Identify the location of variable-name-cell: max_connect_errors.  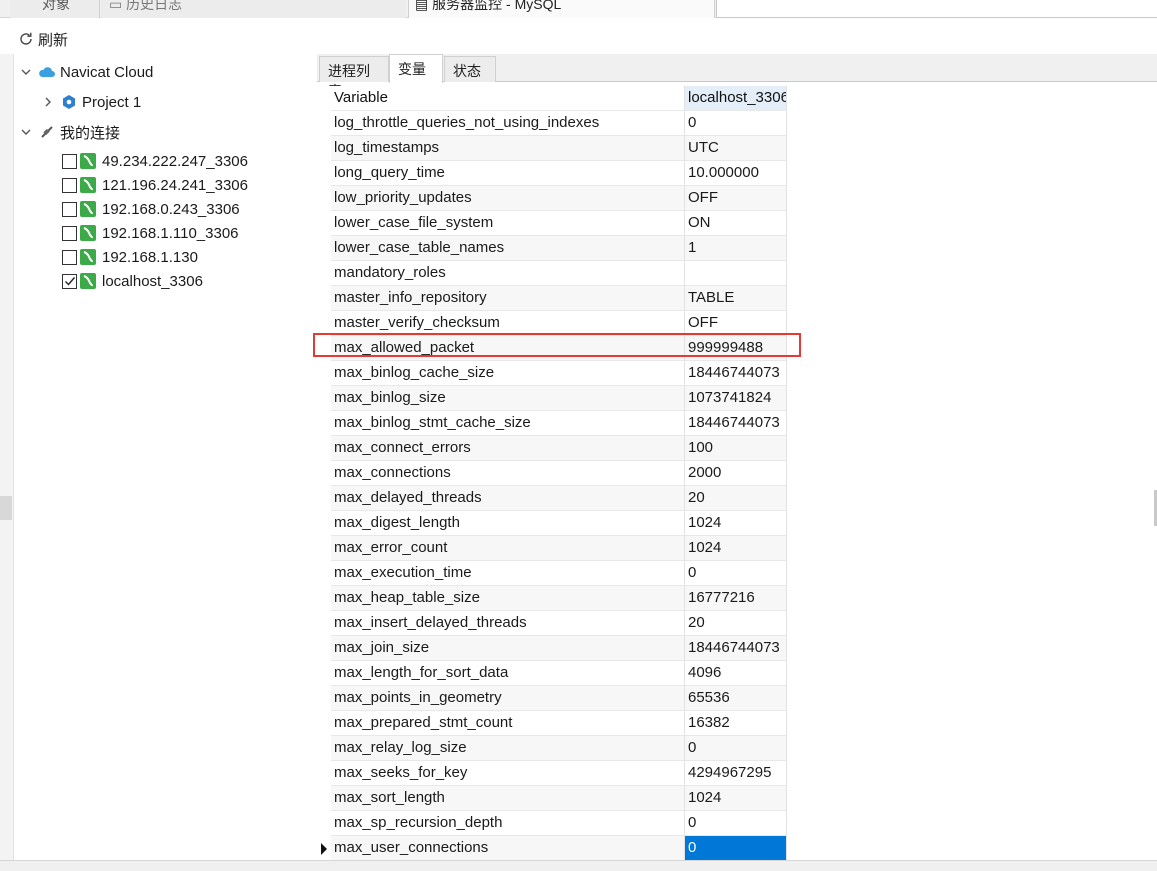
(508, 448).